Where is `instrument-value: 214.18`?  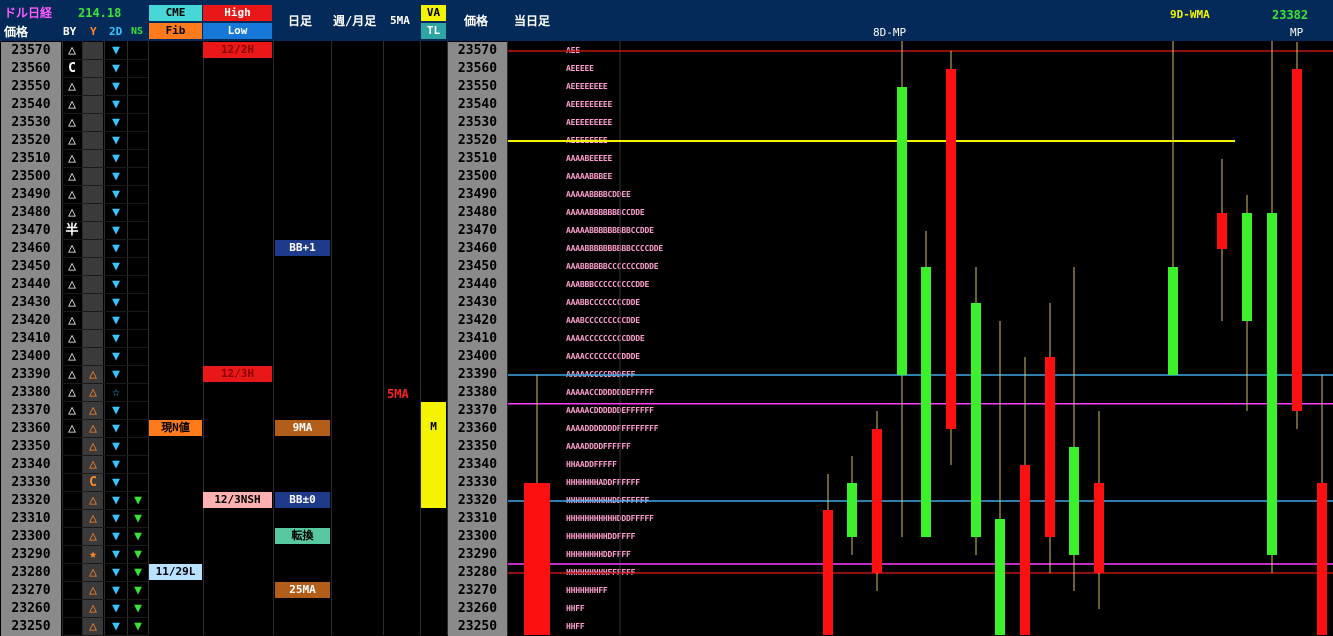 instrument-value: 214.18 is located at coordinates (100, 13).